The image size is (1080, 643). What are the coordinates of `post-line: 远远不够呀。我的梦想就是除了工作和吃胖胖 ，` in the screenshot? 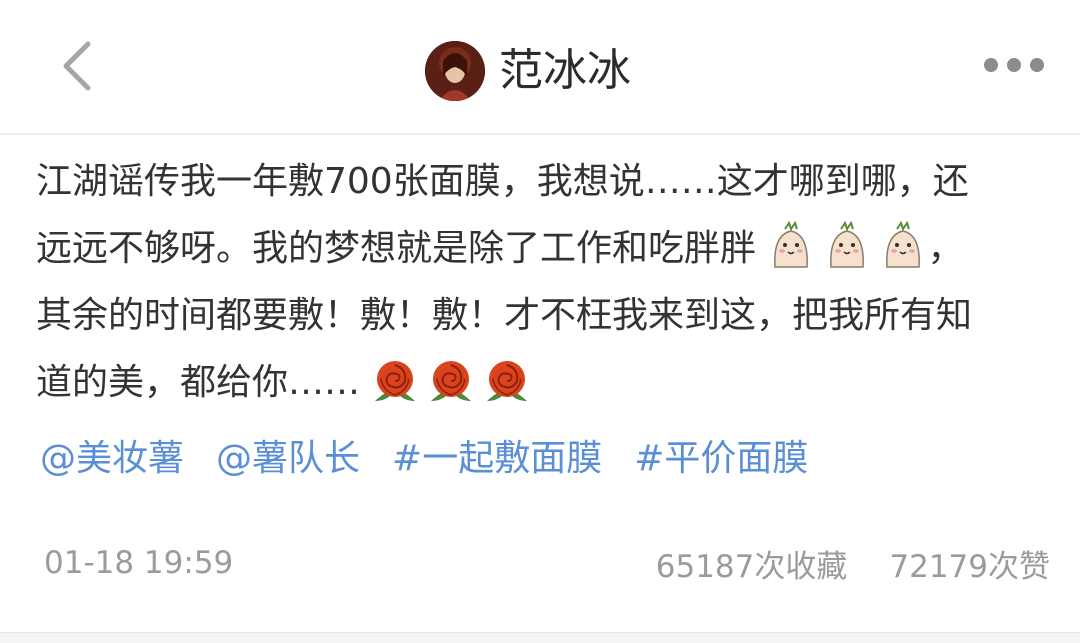 It's located at (541, 248).